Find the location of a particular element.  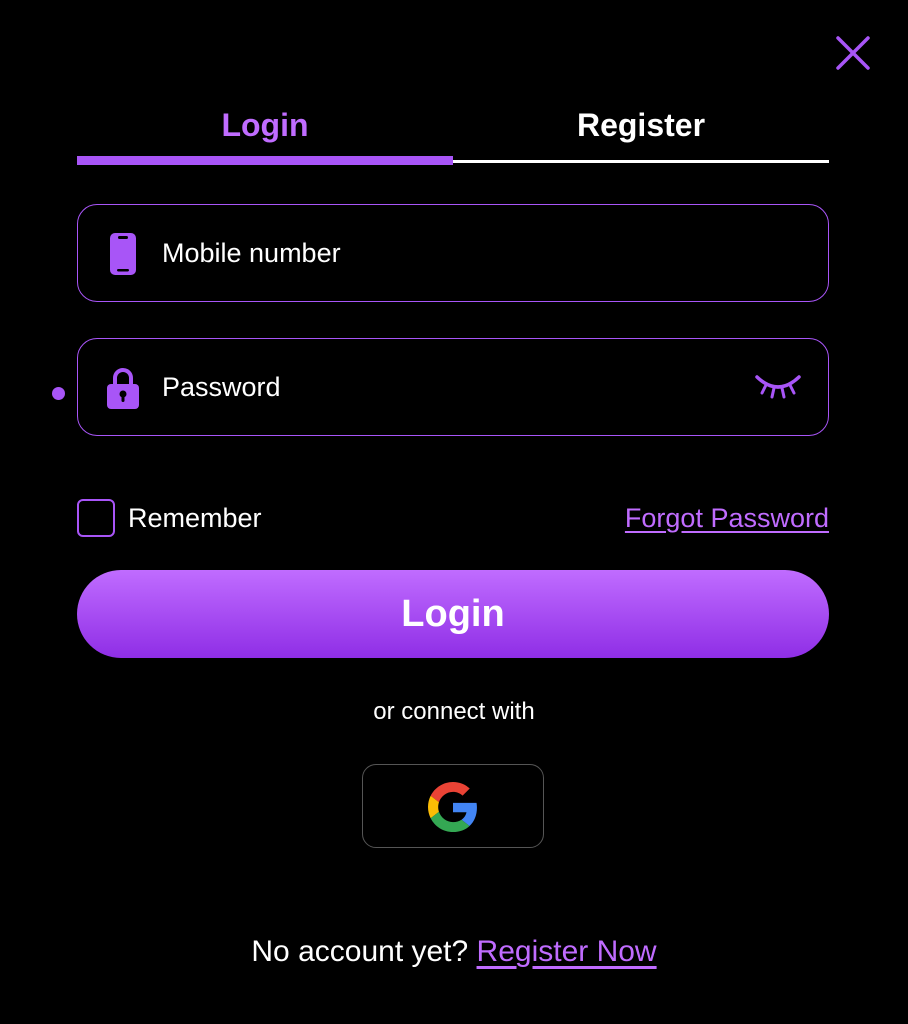

login-button: Login is located at coordinates (453, 614).